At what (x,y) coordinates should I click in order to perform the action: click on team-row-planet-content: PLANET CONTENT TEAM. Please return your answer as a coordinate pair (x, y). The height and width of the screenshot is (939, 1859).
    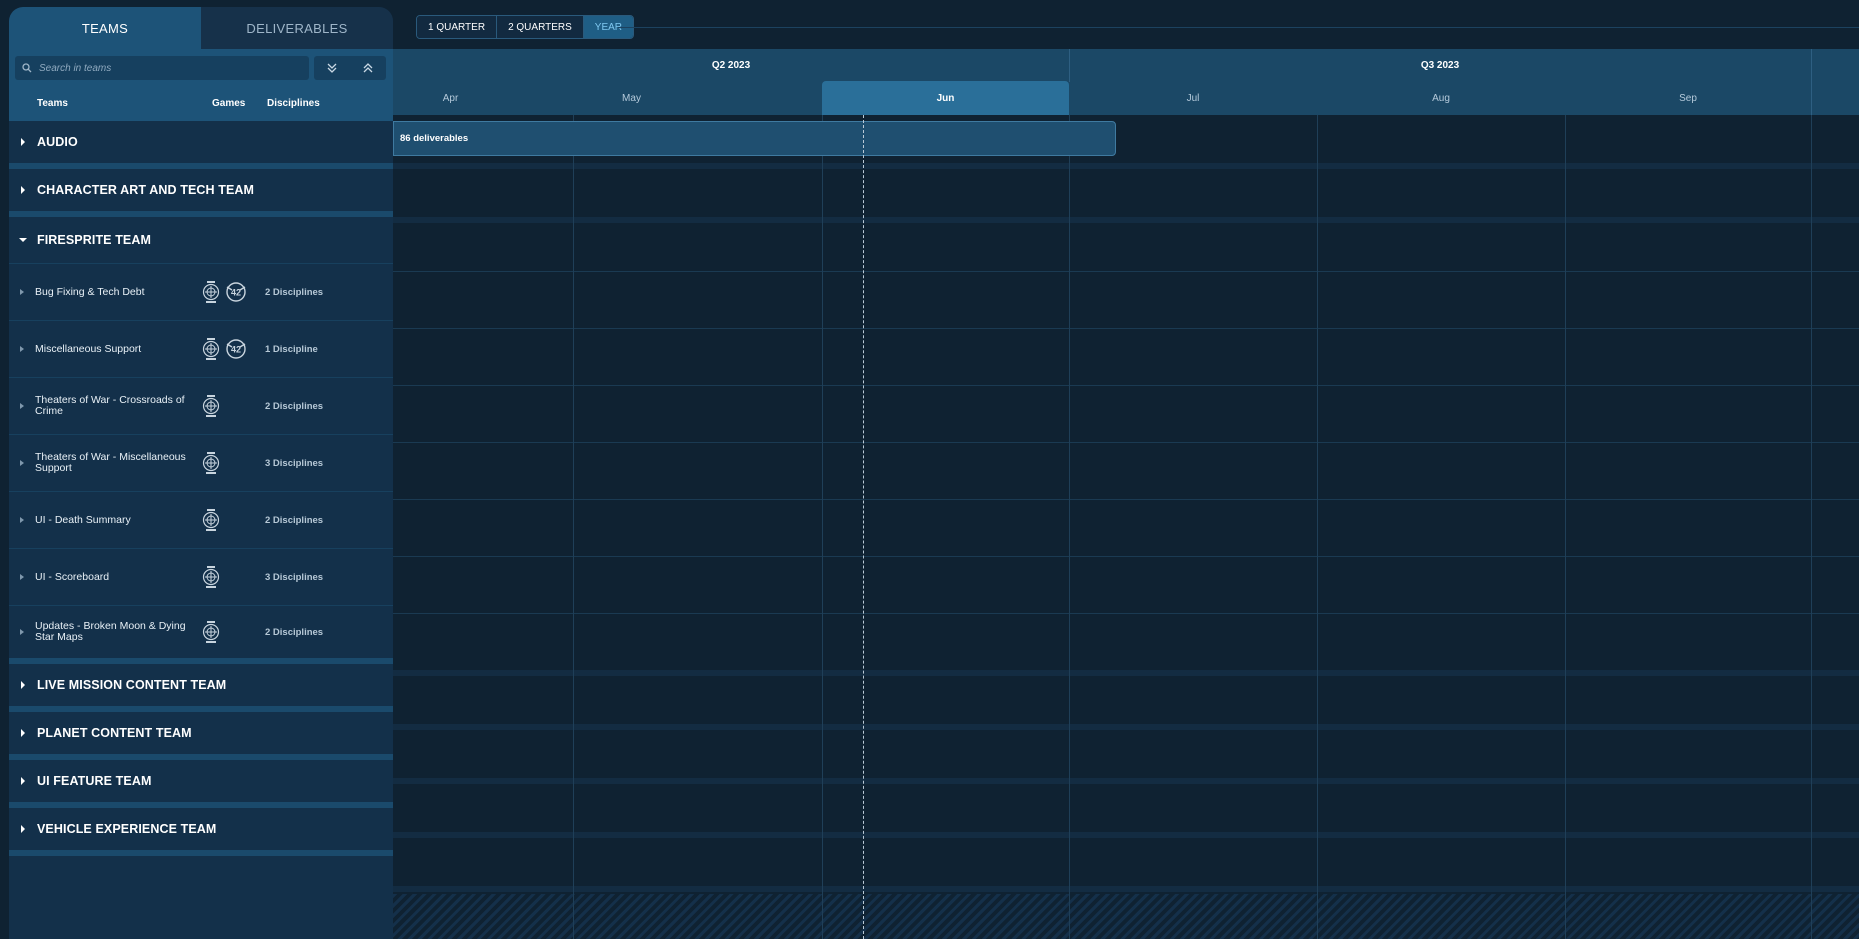
    Looking at the image, I should click on (201, 736).